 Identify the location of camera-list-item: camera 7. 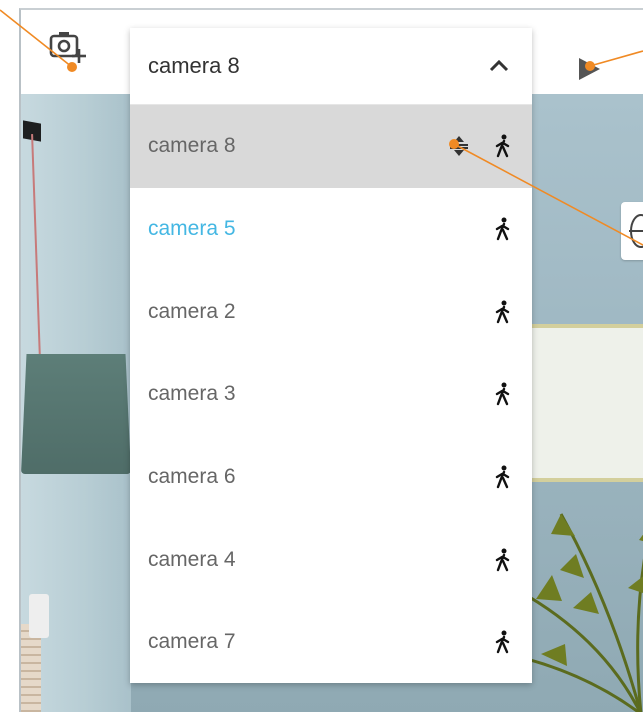
(331, 642).